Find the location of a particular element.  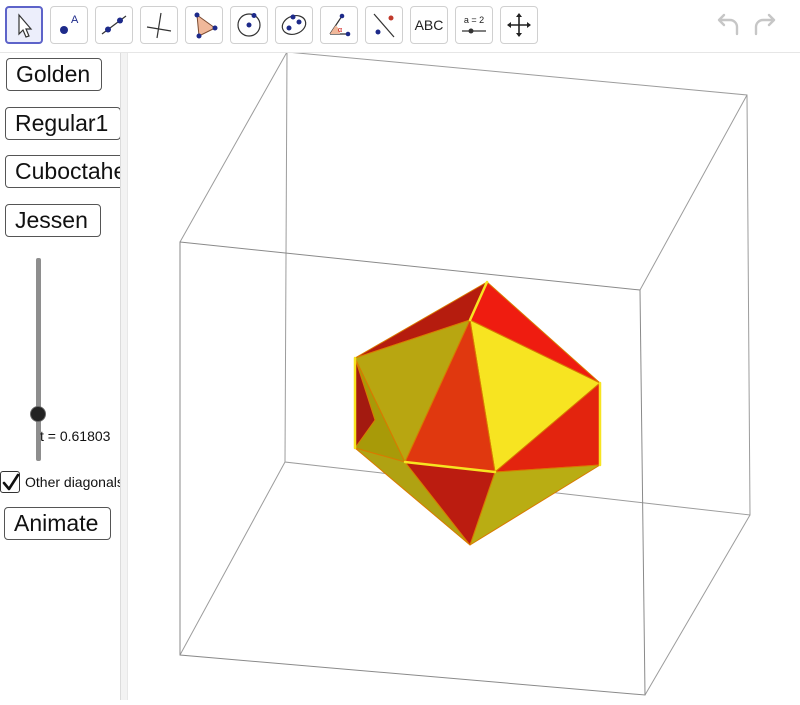

text-tool: ABC is located at coordinates (429, 25).